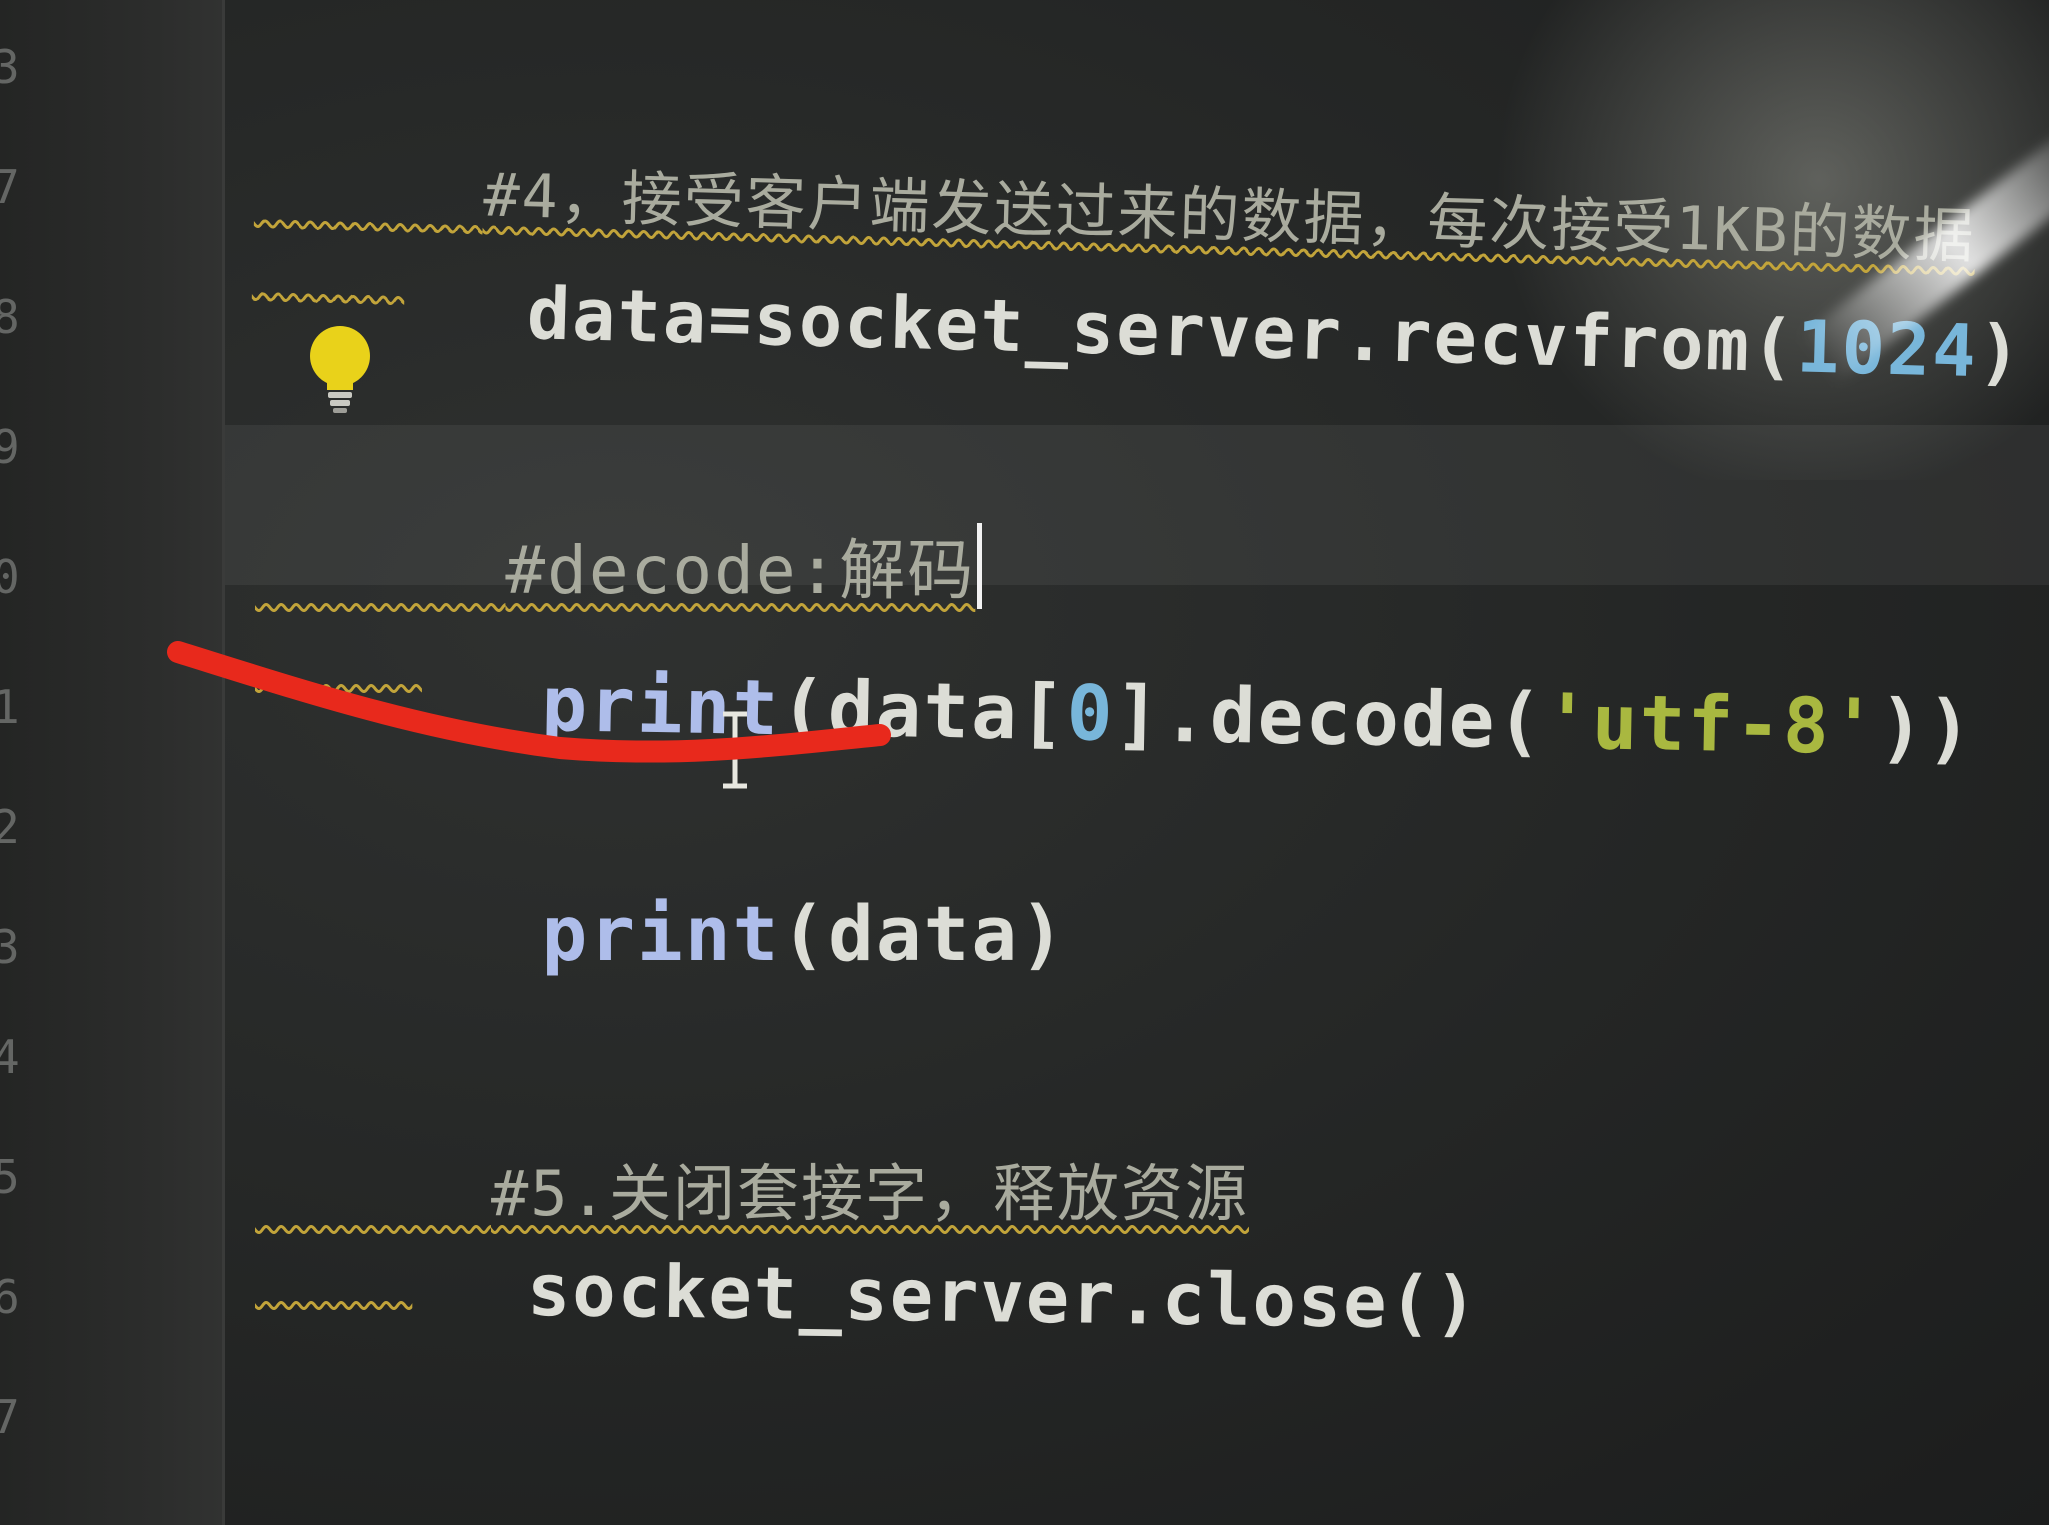 Image resolution: width=2049 pixels, height=1525 pixels. Describe the element at coordinates (1329, 717) in the screenshot. I see `code-fragment: ].decode(` at that location.